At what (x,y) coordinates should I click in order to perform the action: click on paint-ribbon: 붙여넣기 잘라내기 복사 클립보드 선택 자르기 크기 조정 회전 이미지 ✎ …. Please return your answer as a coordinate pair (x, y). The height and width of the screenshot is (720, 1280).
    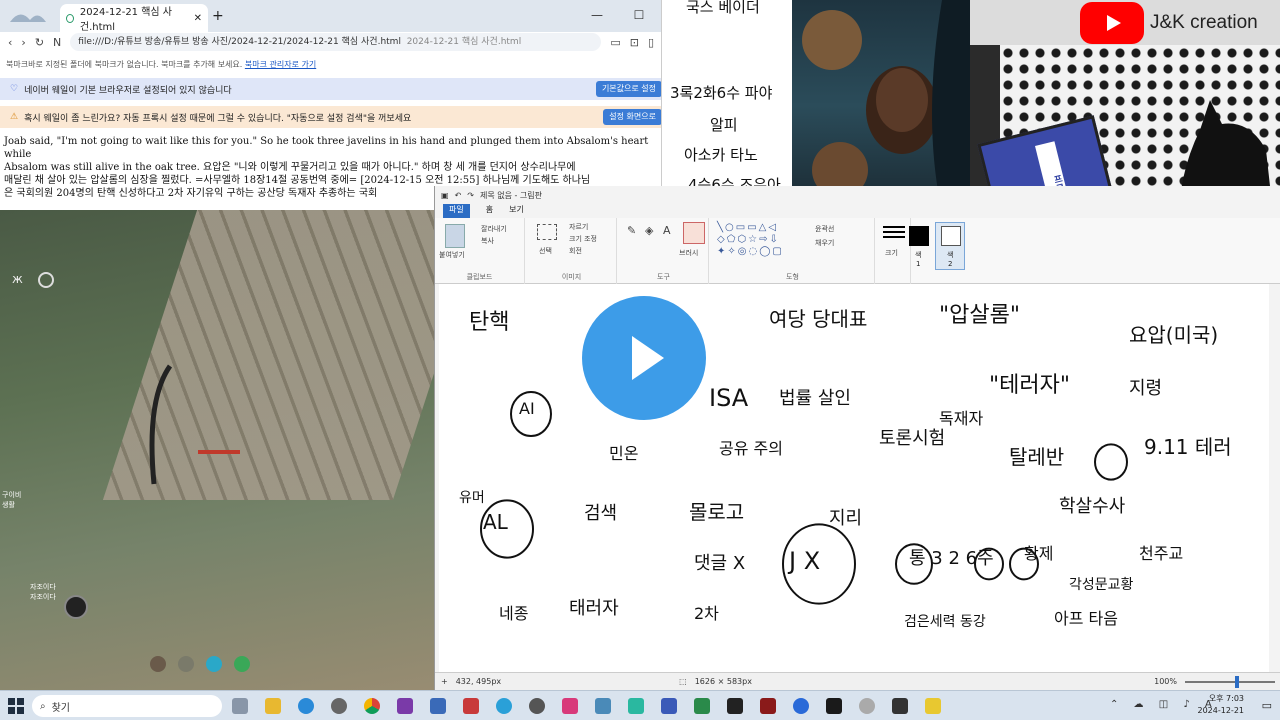
    Looking at the image, I should click on (857, 251).